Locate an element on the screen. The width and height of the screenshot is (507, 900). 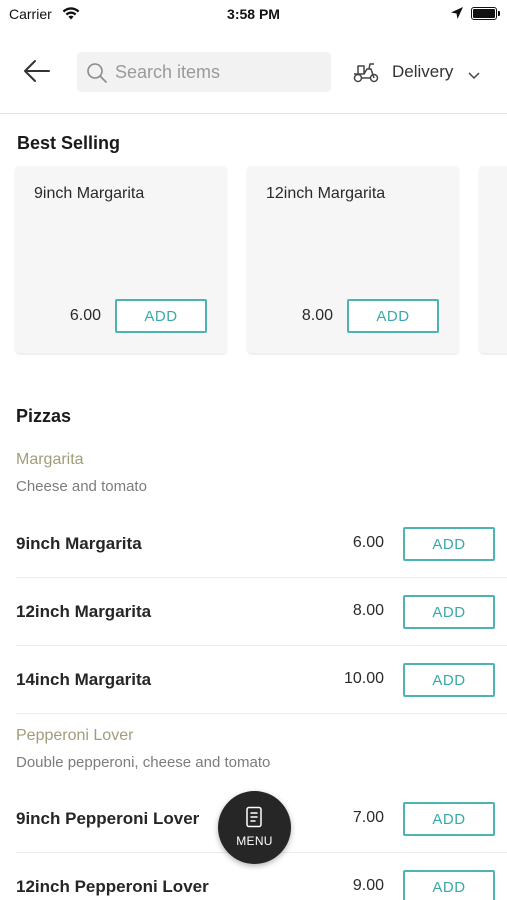
back-button is located at coordinates (37, 71).